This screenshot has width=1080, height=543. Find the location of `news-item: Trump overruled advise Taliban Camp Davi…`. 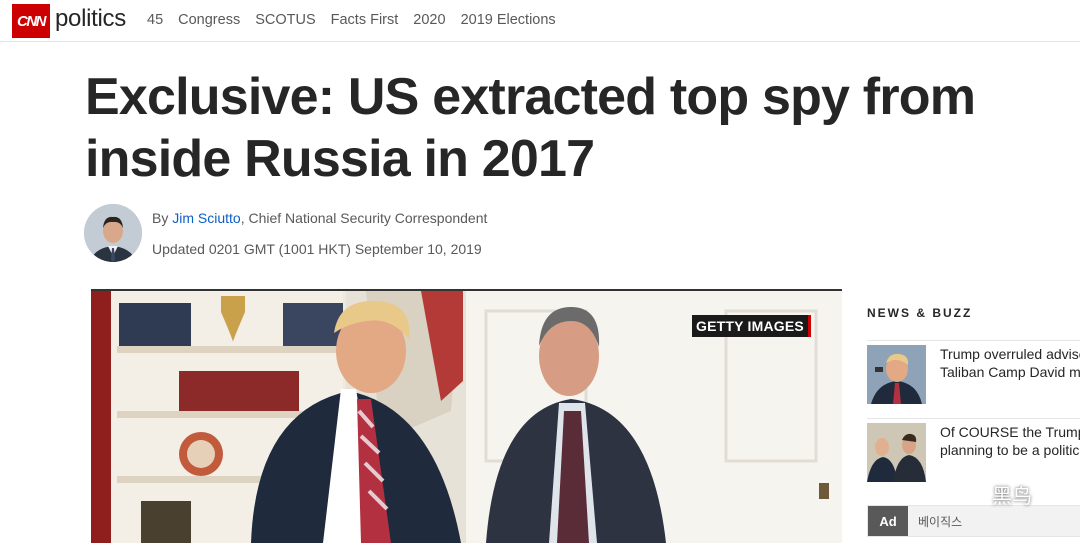

news-item: Trump overruled advise Taliban Camp Davi… is located at coordinates (973, 372).